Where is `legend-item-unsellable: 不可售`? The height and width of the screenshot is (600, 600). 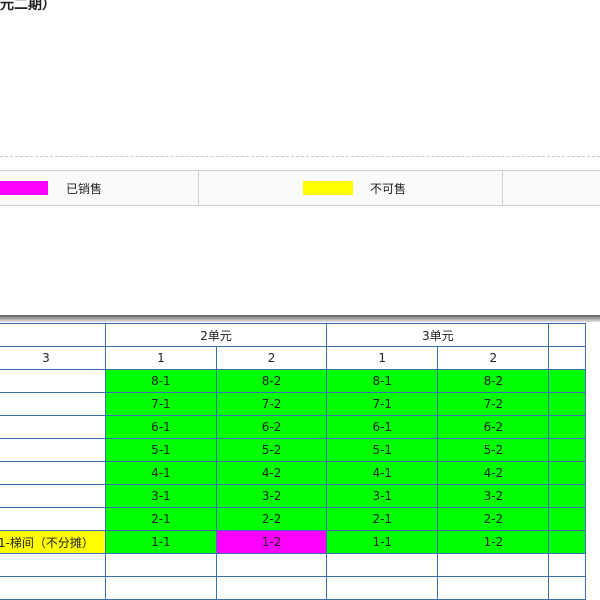 legend-item-unsellable: 不可售 is located at coordinates (351, 188).